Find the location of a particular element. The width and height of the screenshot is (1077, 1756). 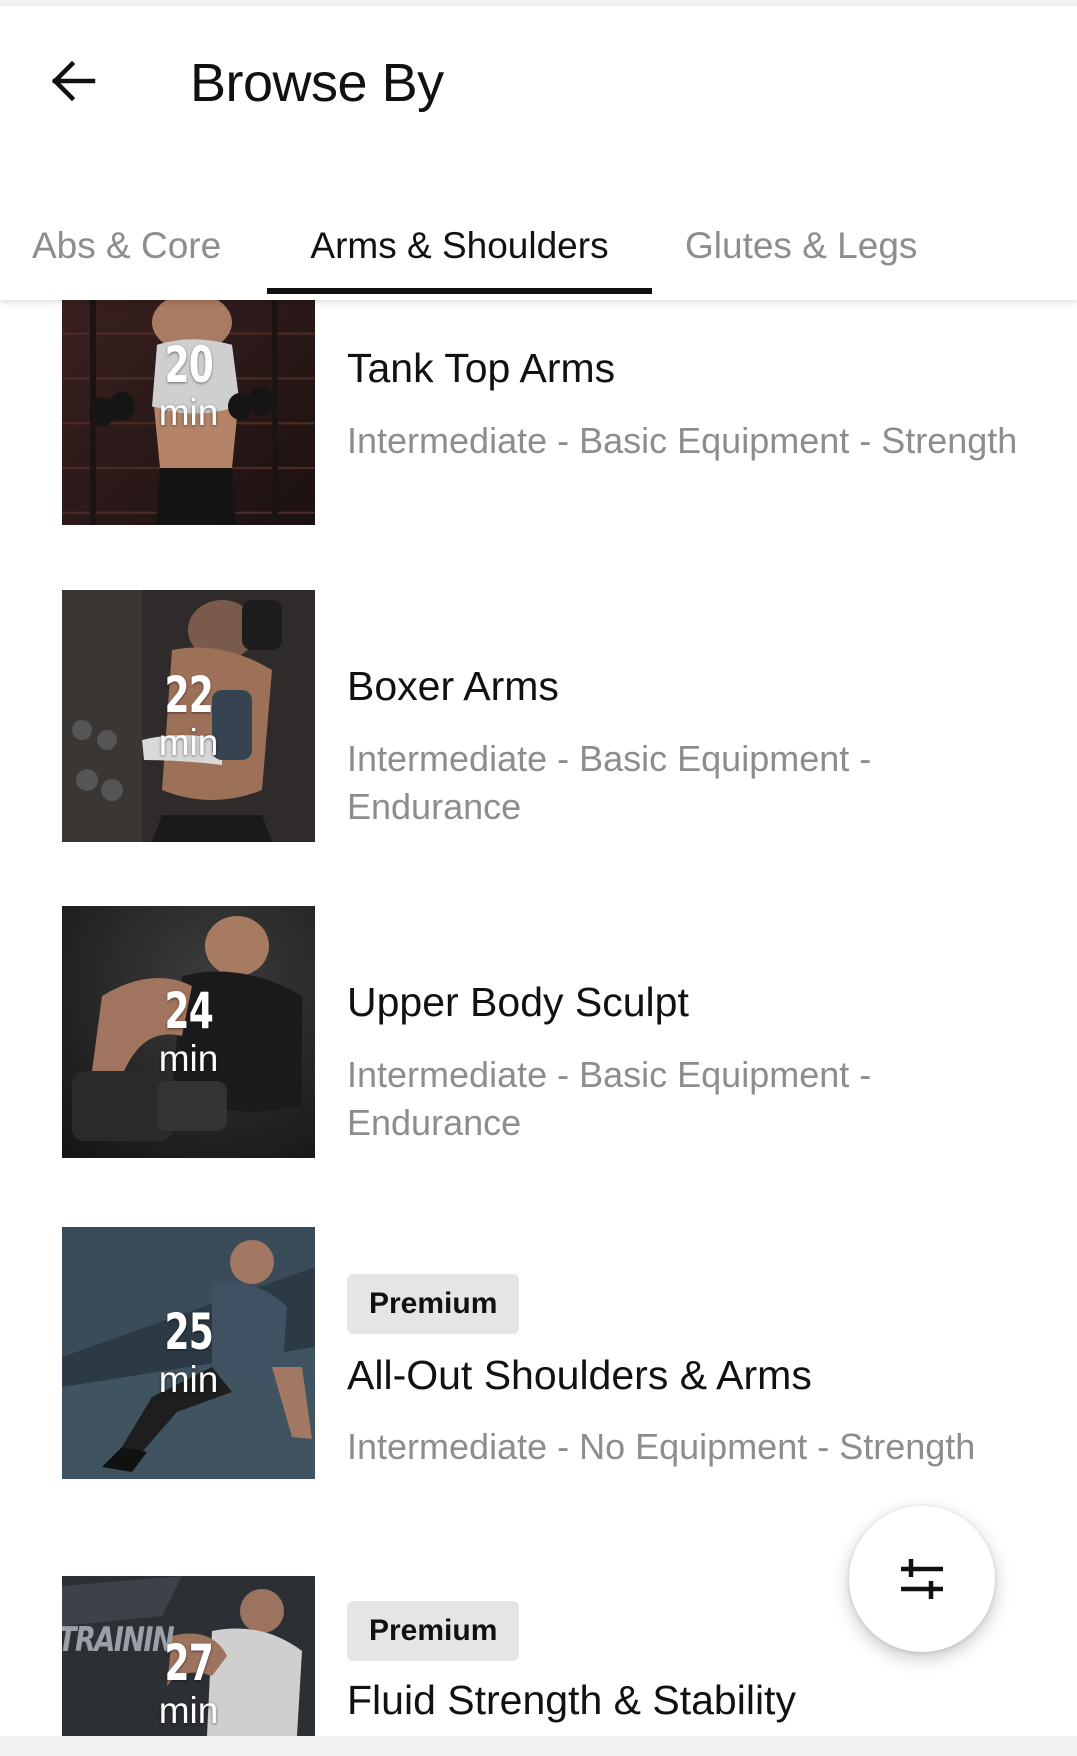

workout-thumbnail: TRAININ 27 min is located at coordinates (188, 1656).